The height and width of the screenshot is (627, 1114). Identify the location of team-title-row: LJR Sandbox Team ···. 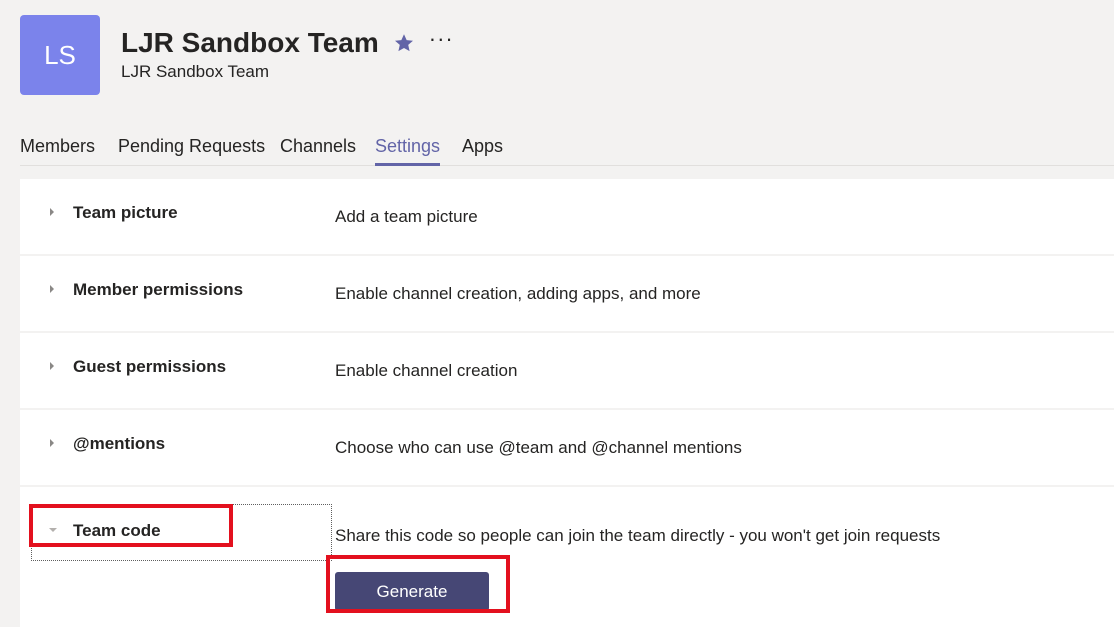
(287, 43).